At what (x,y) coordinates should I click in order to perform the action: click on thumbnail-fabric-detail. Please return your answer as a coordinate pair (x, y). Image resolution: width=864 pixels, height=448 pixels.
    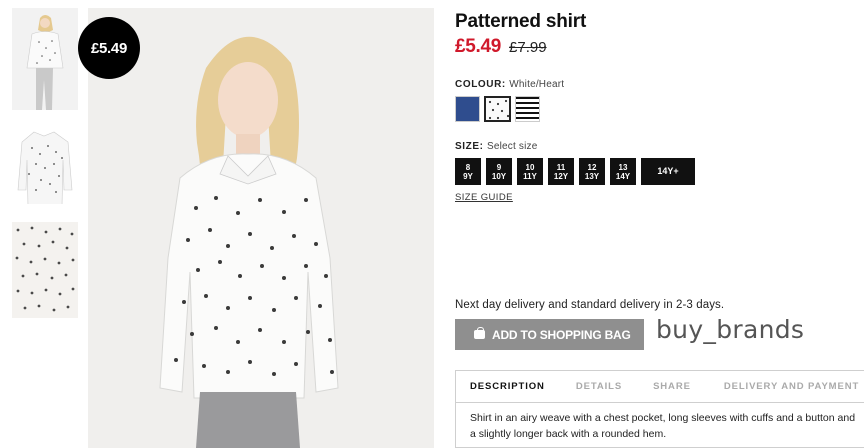
    Looking at the image, I should click on (45, 270).